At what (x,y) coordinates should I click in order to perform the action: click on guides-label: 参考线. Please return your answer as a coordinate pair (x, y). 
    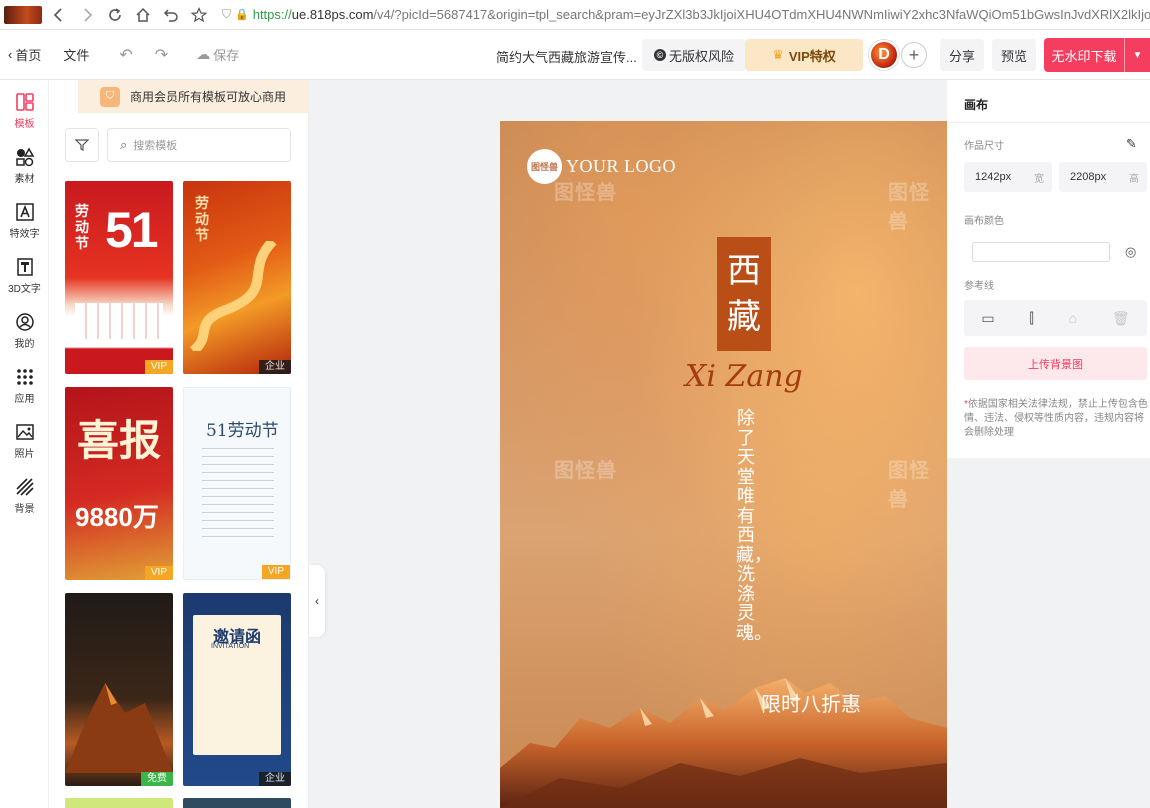
    Looking at the image, I should click on (979, 286).